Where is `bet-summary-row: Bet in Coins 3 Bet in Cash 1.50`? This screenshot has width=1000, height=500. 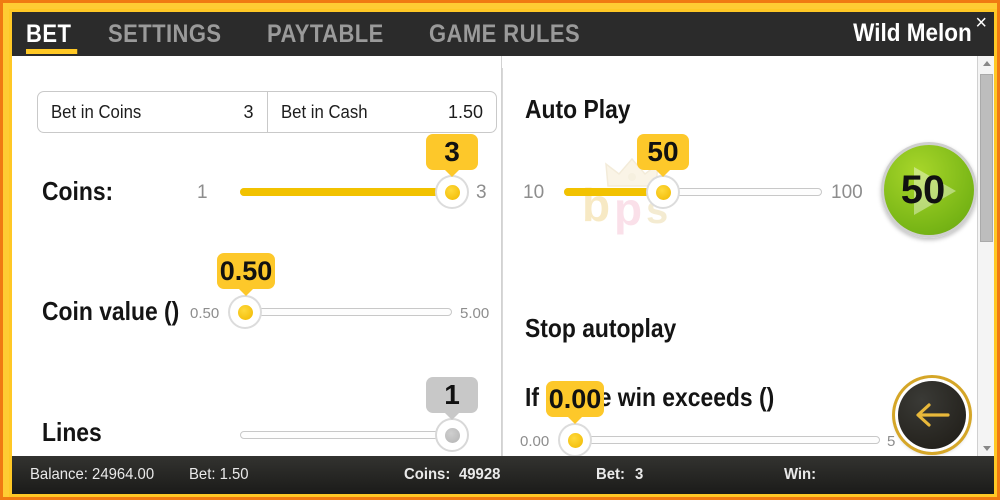 bet-summary-row: Bet in Coins 3 Bet in Cash 1.50 is located at coordinates (267, 112).